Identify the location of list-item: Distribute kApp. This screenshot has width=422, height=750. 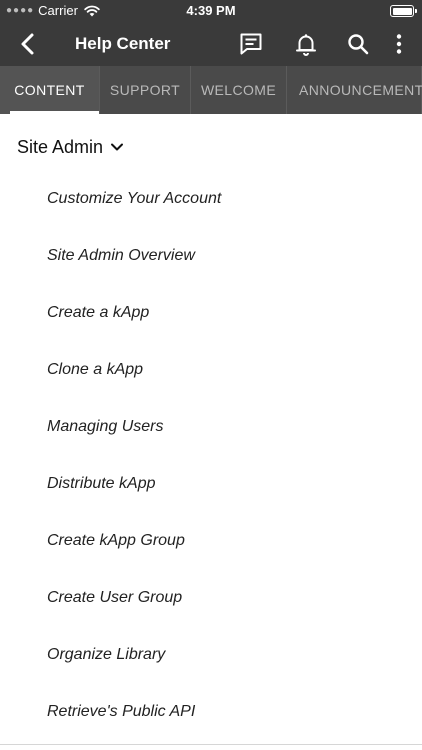
(211, 483).